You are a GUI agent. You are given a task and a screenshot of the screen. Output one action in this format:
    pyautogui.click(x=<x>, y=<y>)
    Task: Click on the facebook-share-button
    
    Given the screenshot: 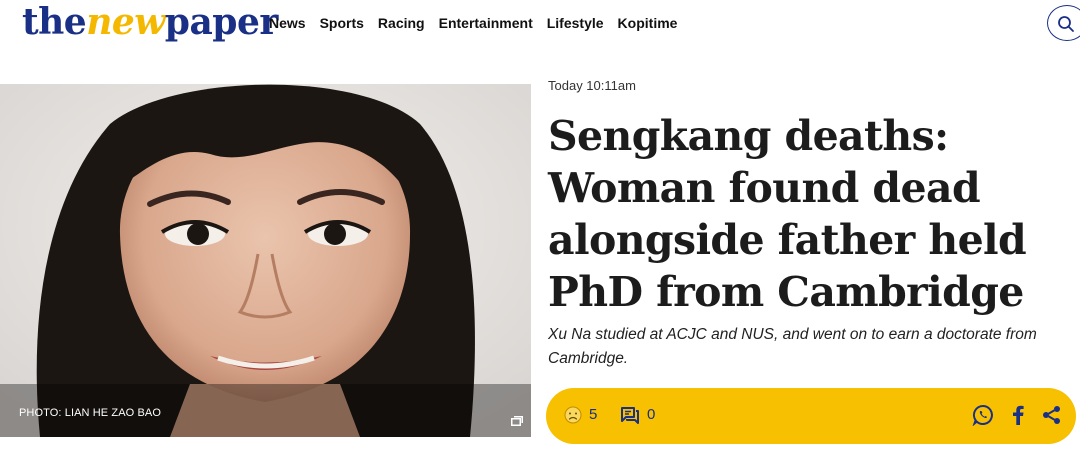 What is the action you would take?
    pyautogui.click(x=1018, y=415)
    